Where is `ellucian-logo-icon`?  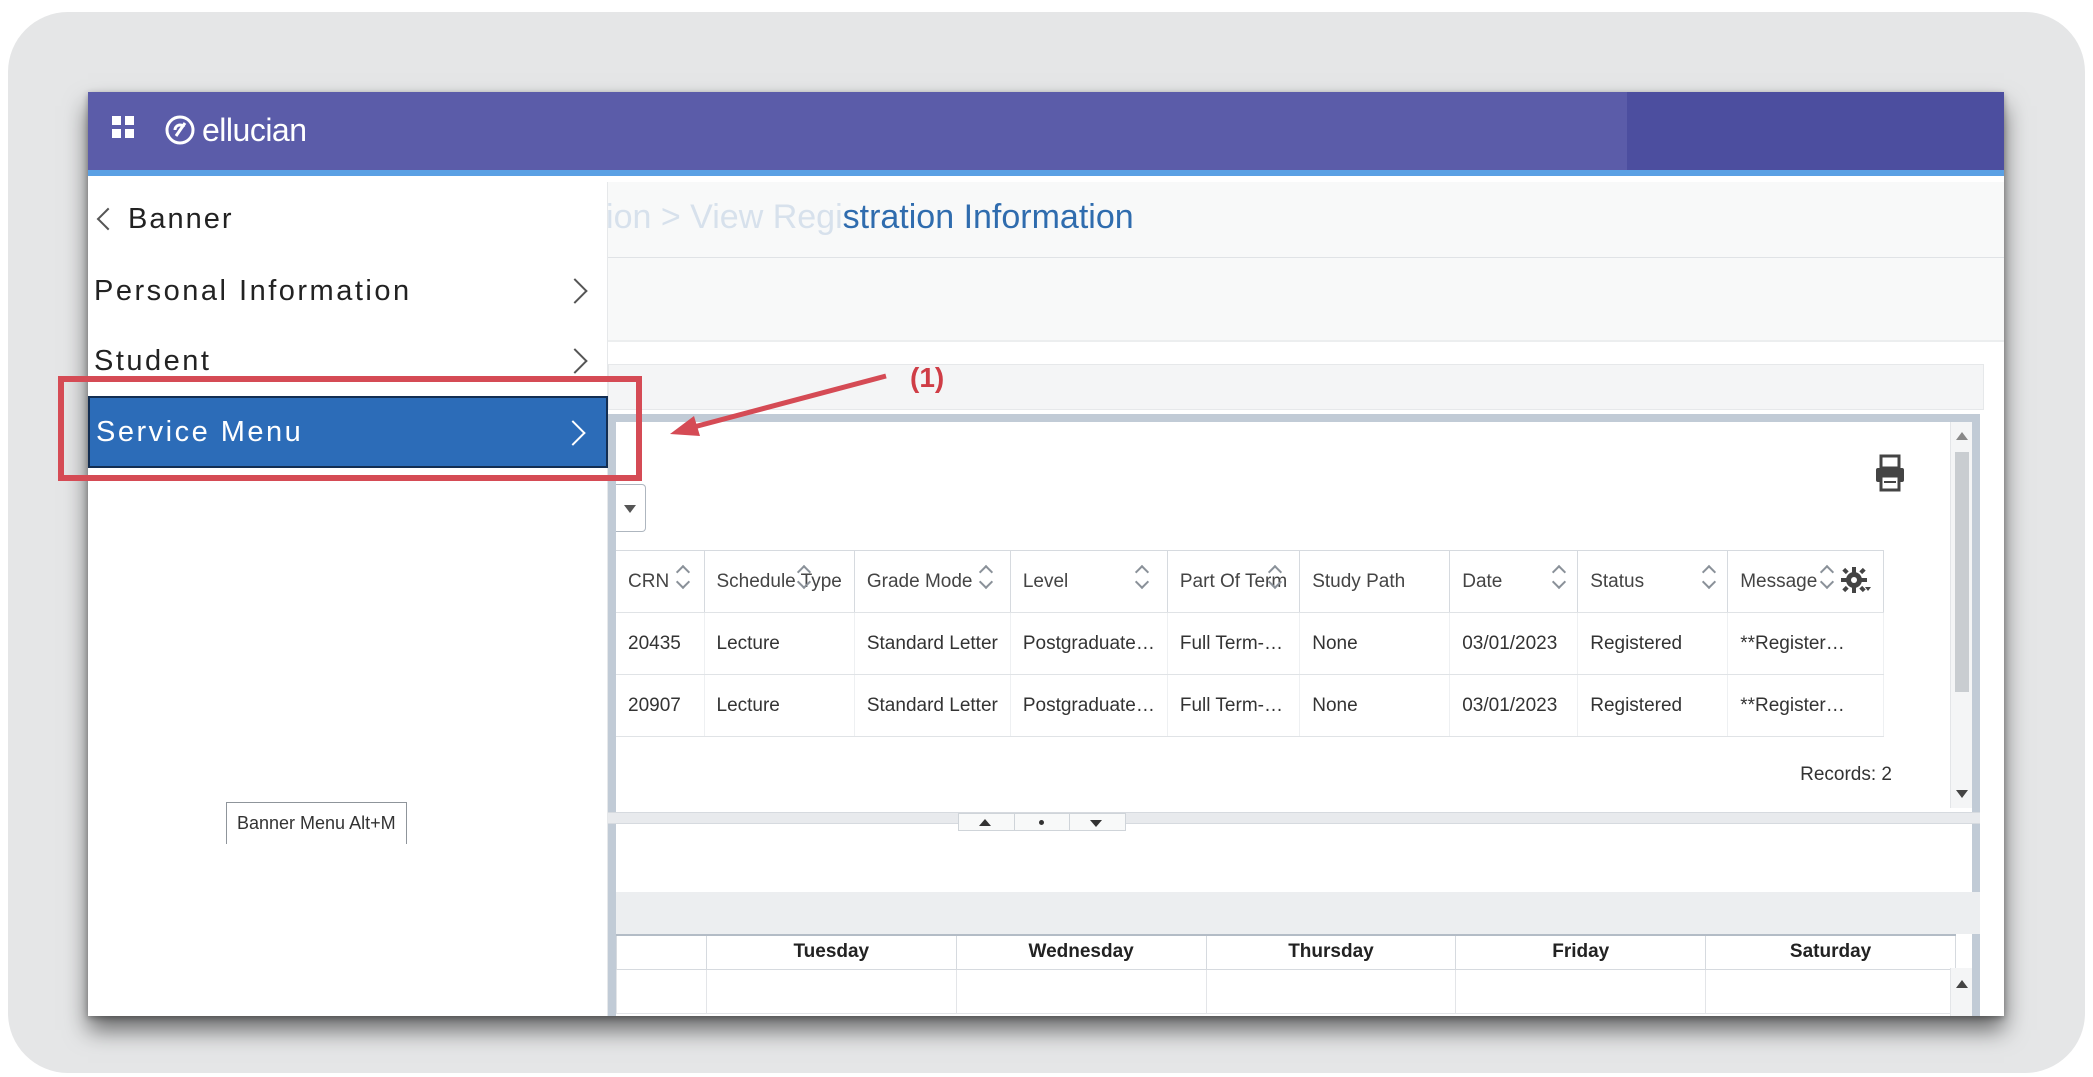
ellucian-logo-icon is located at coordinates (180, 130).